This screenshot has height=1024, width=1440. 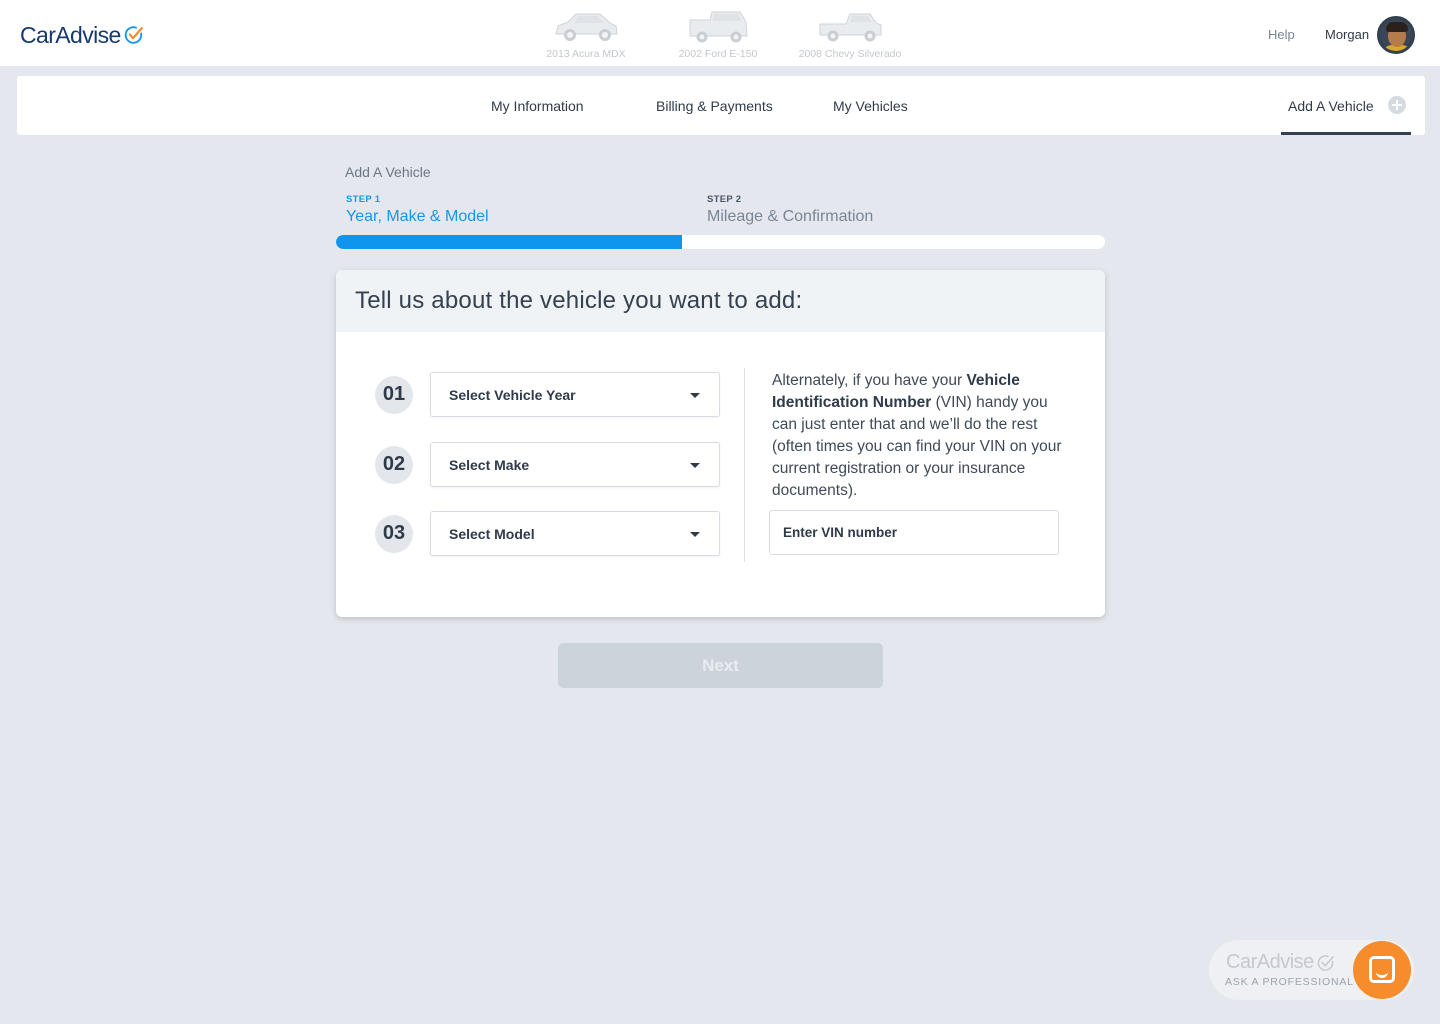 I want to click on step-number: STEP 2, so click(x=724, y=199).